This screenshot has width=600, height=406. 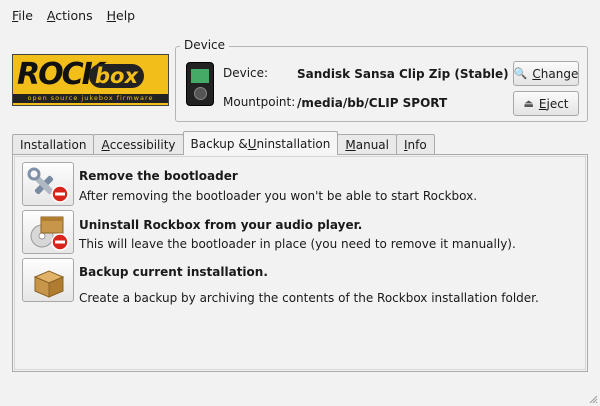 What do you see at coordinates (372, 103) in the screenshot?
I see `mountpoint-value: /media/bb/CLIP SPORT` at bounding box center [372, 103].